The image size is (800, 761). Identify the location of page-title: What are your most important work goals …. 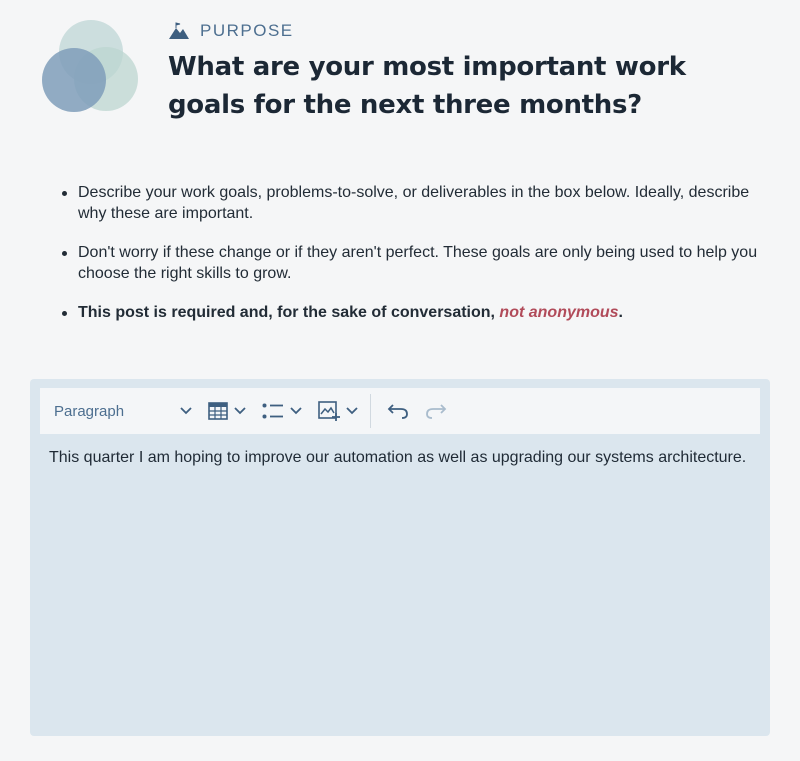
(427, 86).